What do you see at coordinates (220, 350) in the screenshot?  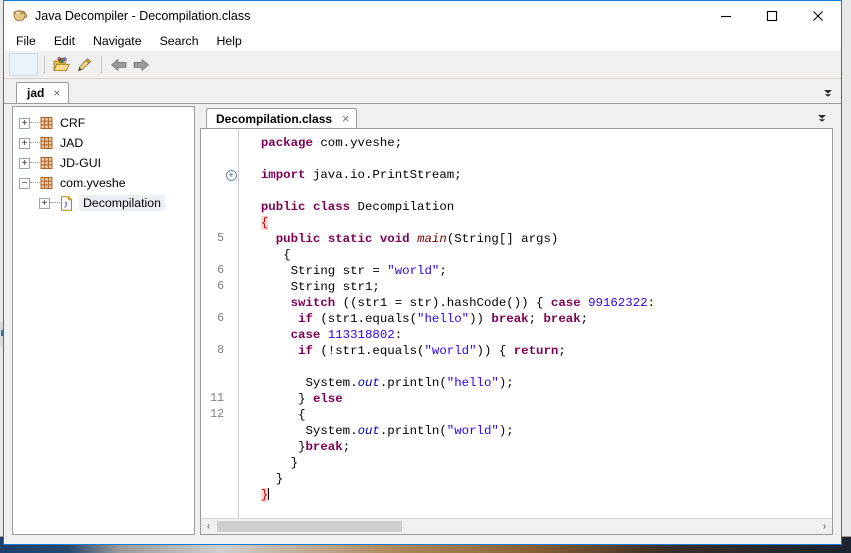 I see `line-number: 8` at bounding box center [220, 350].